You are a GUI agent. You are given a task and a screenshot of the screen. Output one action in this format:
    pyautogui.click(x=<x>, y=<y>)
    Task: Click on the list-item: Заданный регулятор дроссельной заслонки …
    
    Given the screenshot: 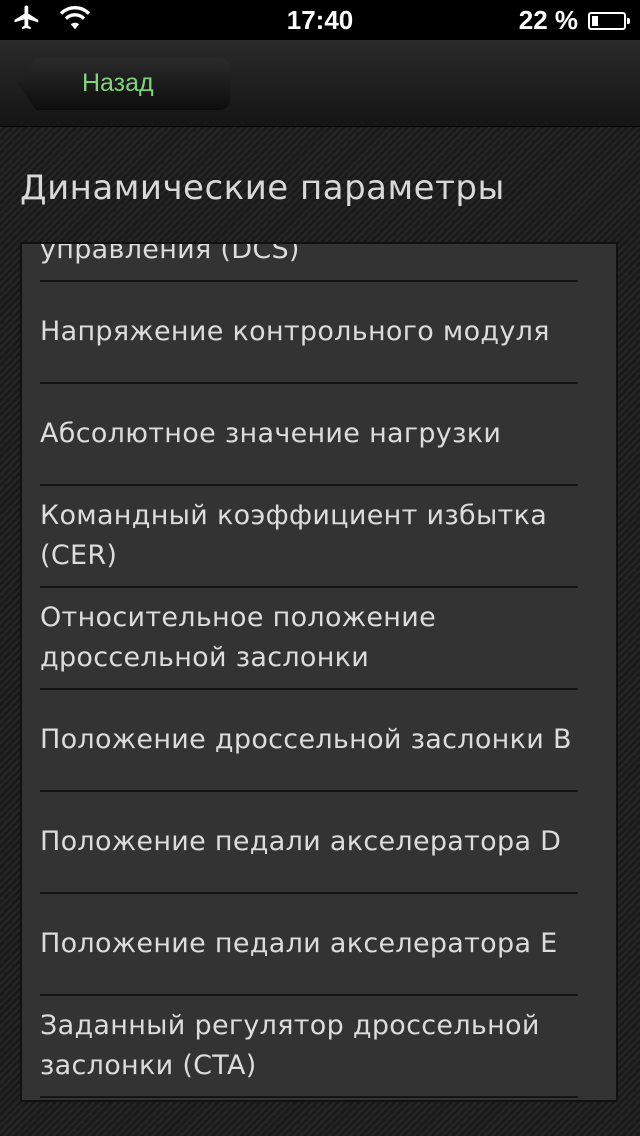 What is the action you would take?
    pyautogui.click(x=309, y=1047)
    